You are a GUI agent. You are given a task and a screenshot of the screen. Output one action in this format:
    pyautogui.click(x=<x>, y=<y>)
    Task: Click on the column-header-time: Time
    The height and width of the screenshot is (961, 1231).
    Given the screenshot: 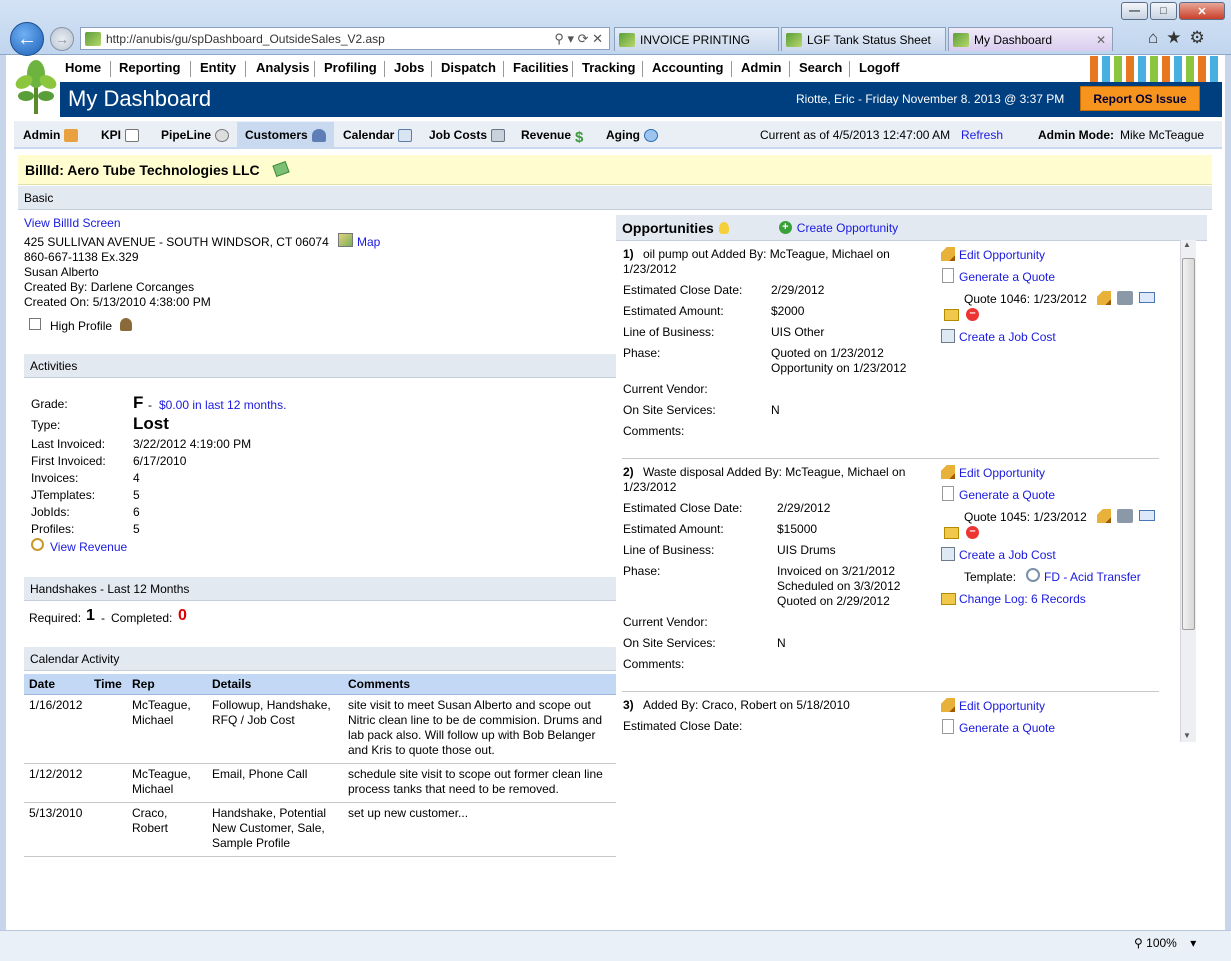 What is the action you would take?
    pyautogui.click(x=108, y=684)
    